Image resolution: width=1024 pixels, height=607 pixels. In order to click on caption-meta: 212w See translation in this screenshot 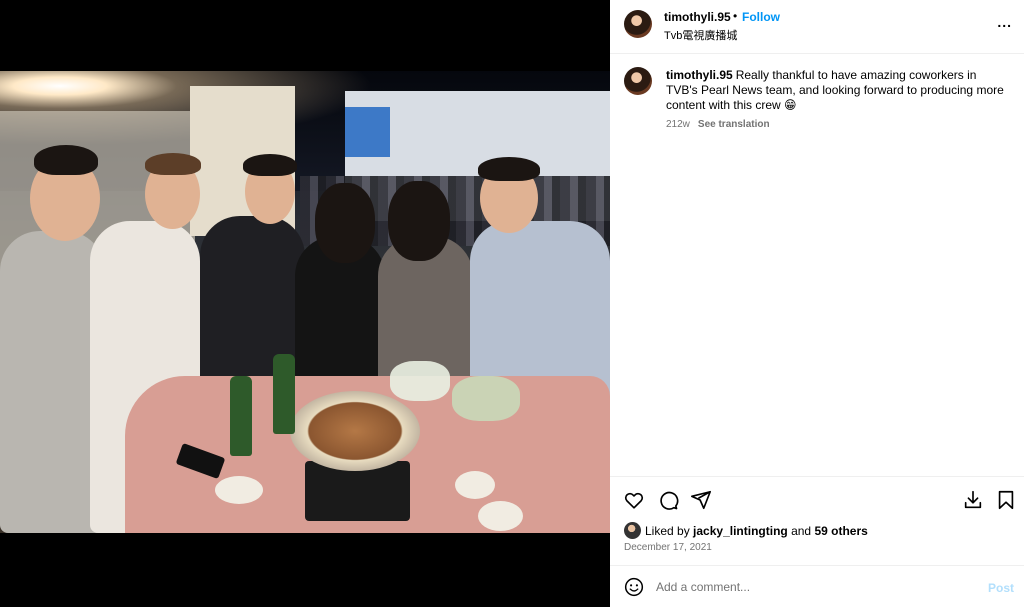, I will do `click(718, 124)`.